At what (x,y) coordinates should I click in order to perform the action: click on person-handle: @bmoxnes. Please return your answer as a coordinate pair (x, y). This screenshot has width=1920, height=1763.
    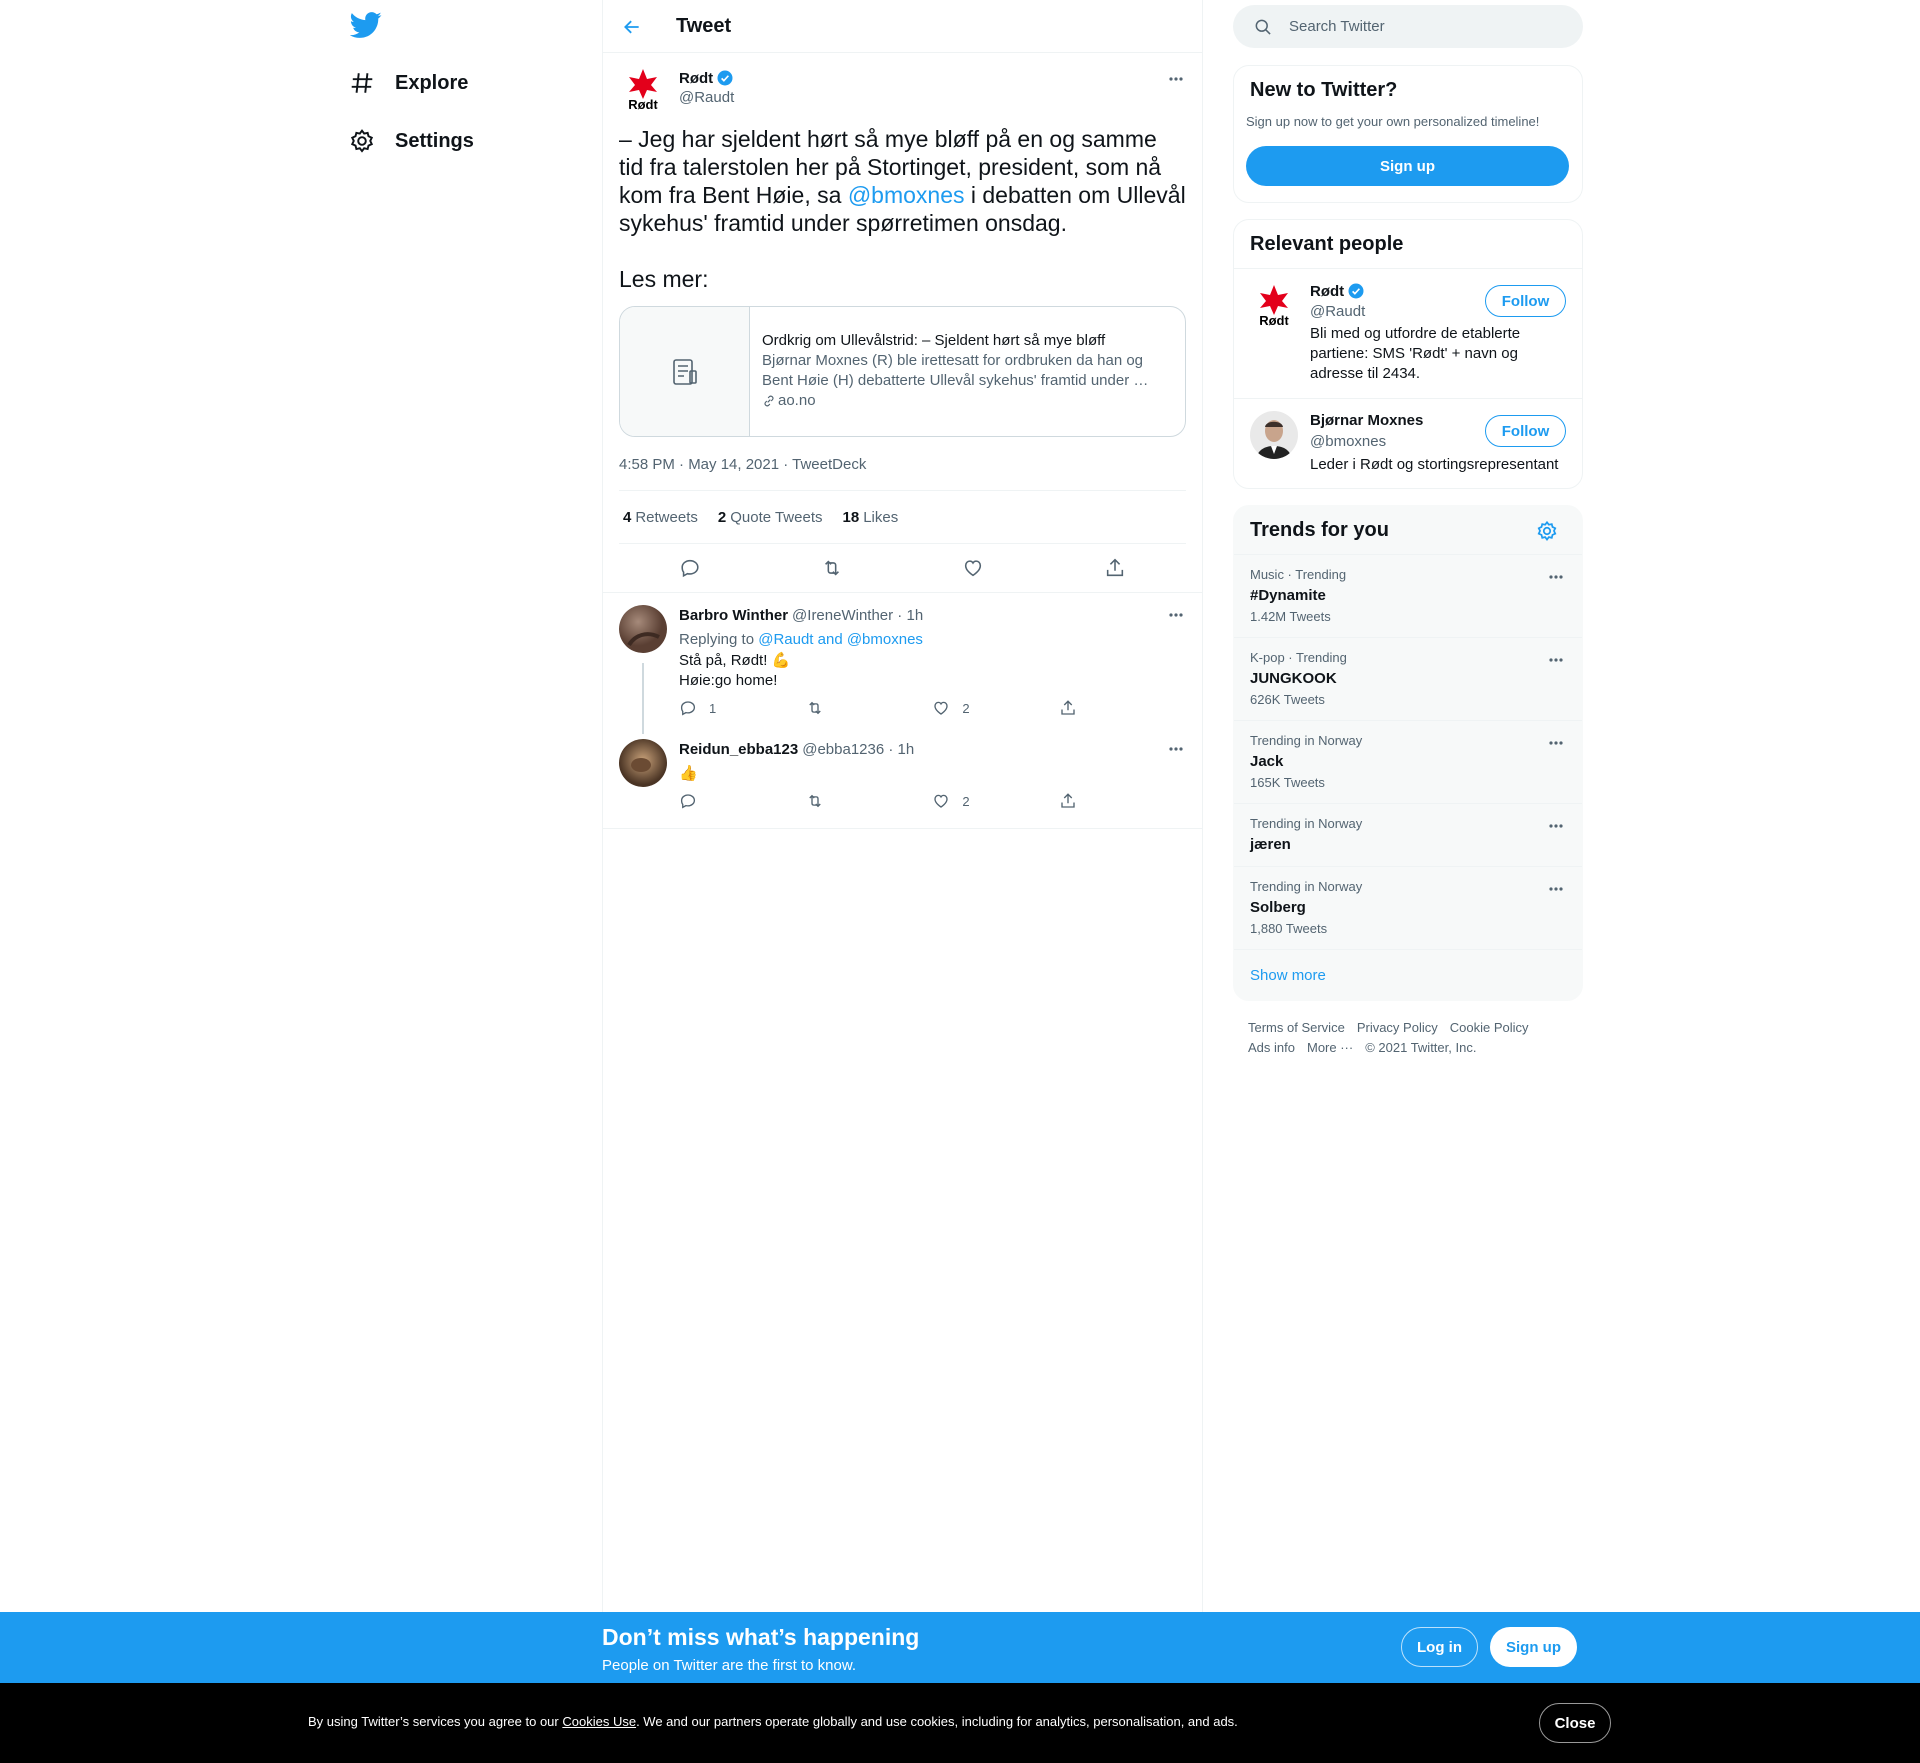
    Looking at the image, I should click on (1348, 441).